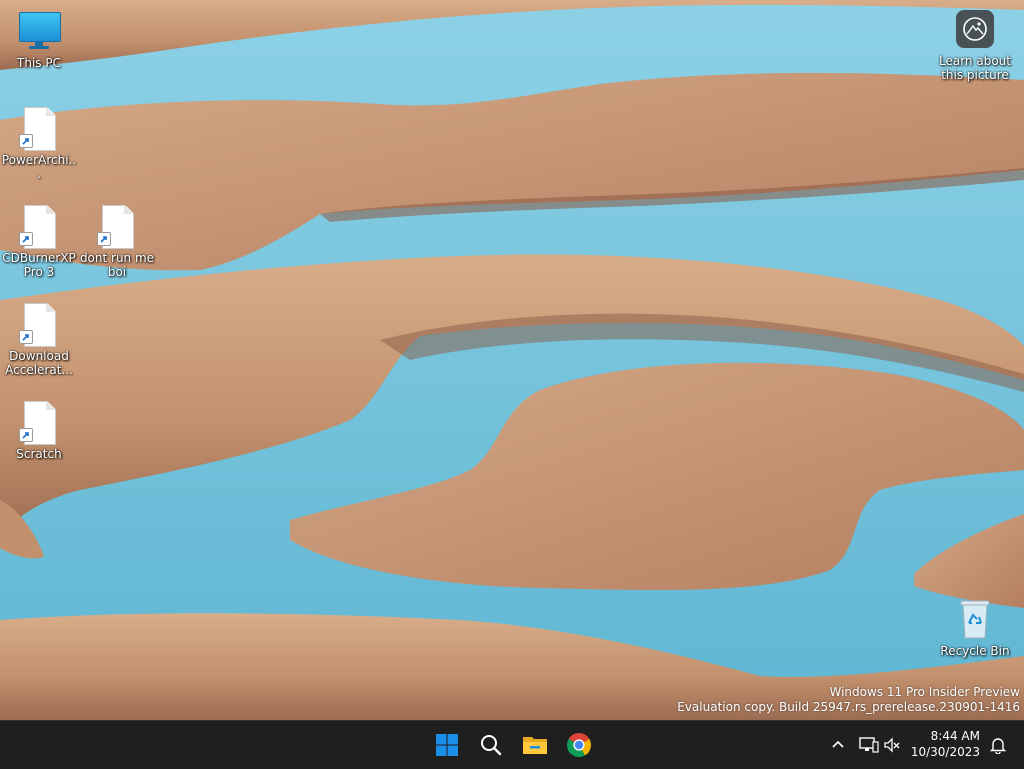  What do you see at coordinates (975, 29) in the screenshot?
I see `camera-aperture-icon` at bounding box center [975, 29].